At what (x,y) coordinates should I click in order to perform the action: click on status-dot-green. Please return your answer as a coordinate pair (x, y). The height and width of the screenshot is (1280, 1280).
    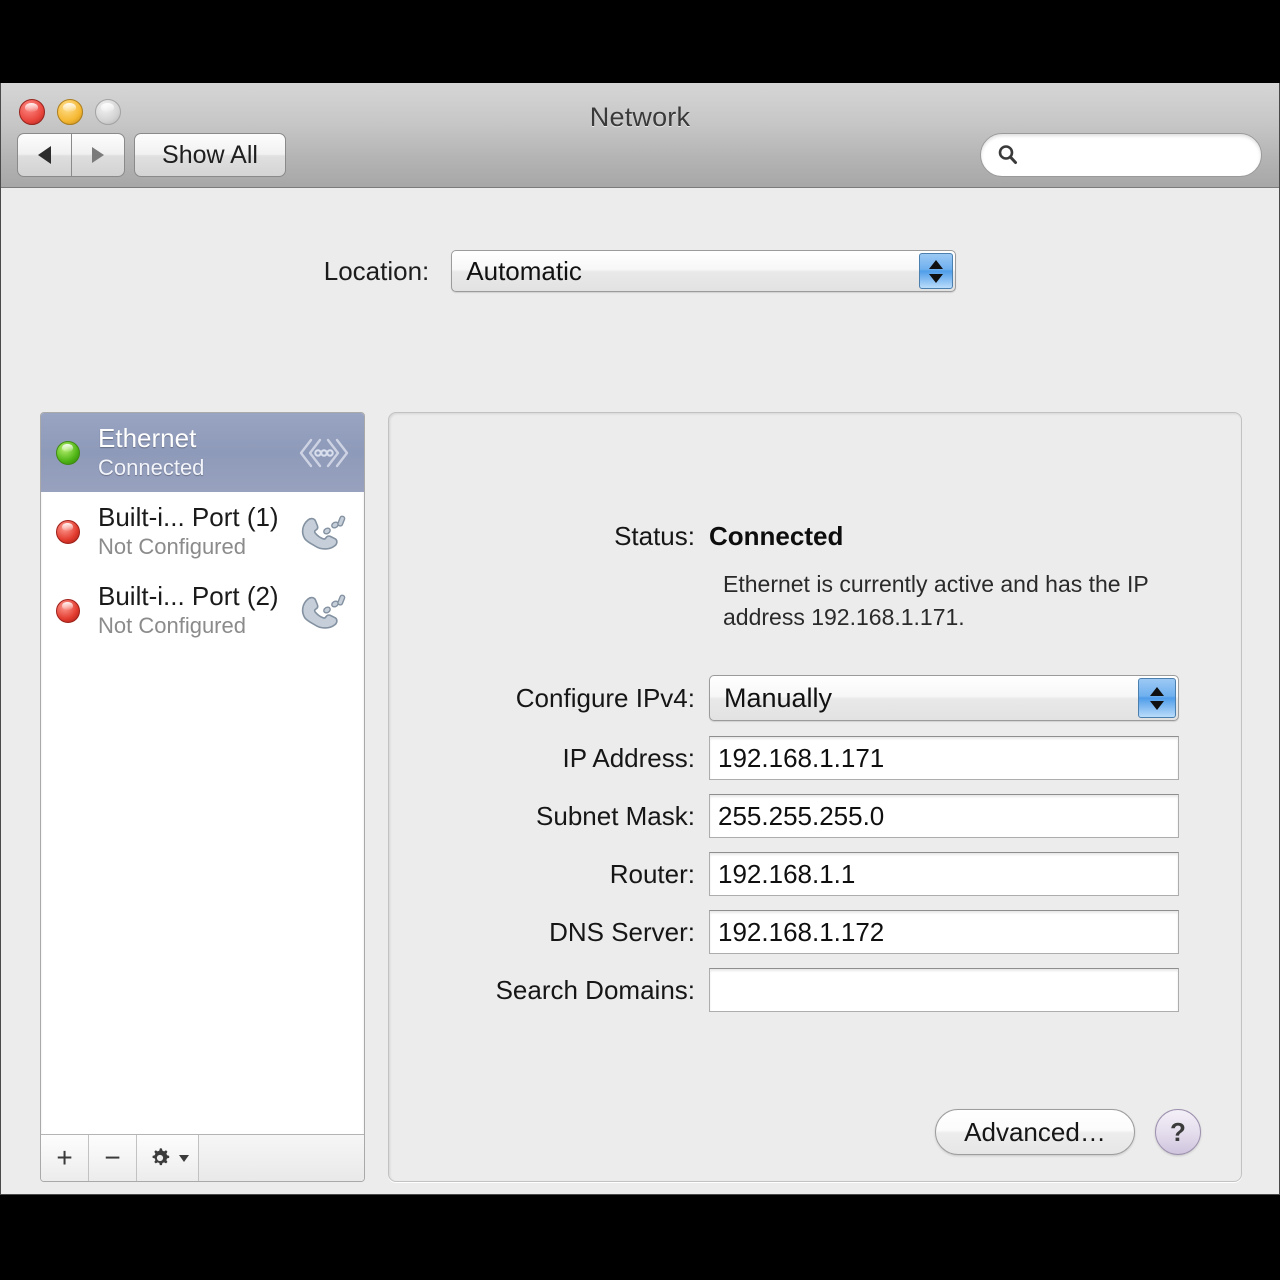
    Looking at the image, I should click on (68, 452).